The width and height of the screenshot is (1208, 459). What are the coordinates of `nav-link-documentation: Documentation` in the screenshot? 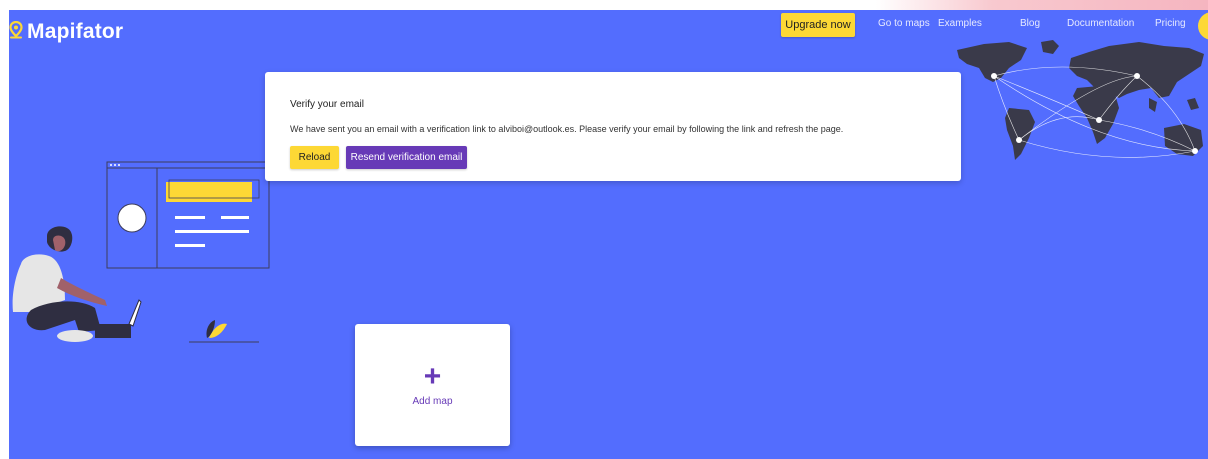 It's located at (1100, 23).